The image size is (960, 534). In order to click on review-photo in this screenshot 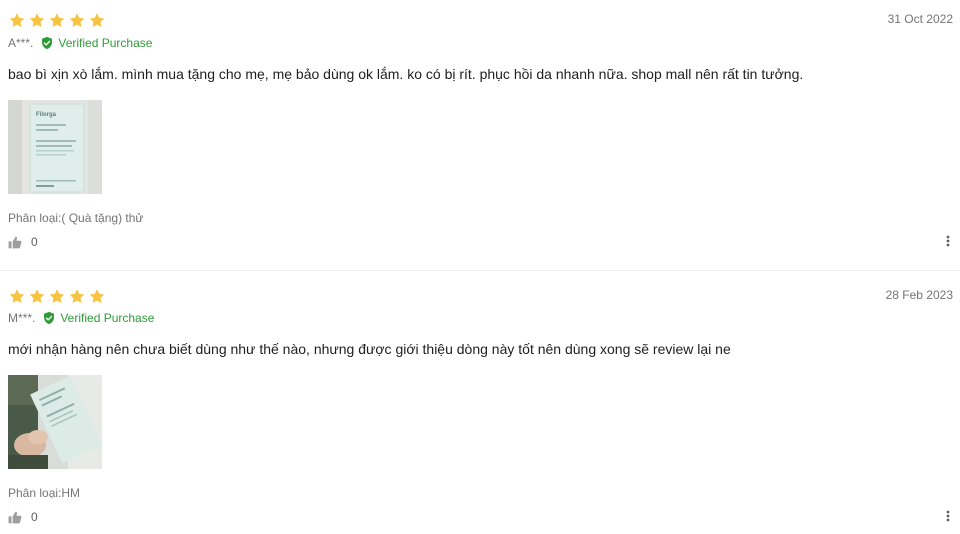, I will do `click(55, 422)`.